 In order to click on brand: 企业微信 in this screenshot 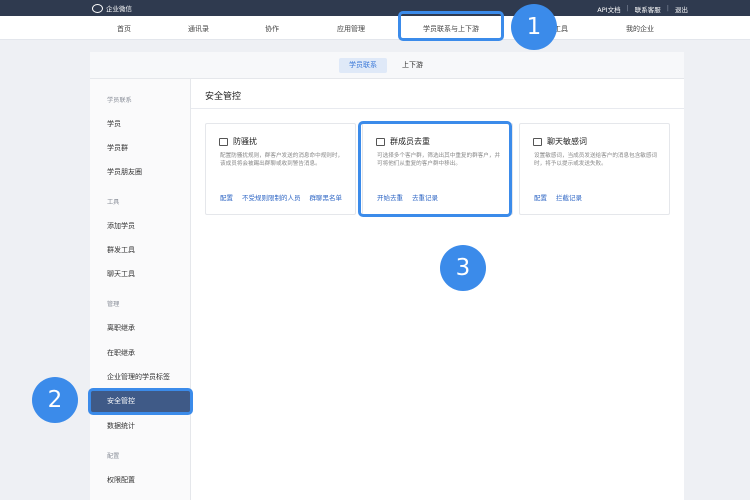, I will do `click(112, 8)`.